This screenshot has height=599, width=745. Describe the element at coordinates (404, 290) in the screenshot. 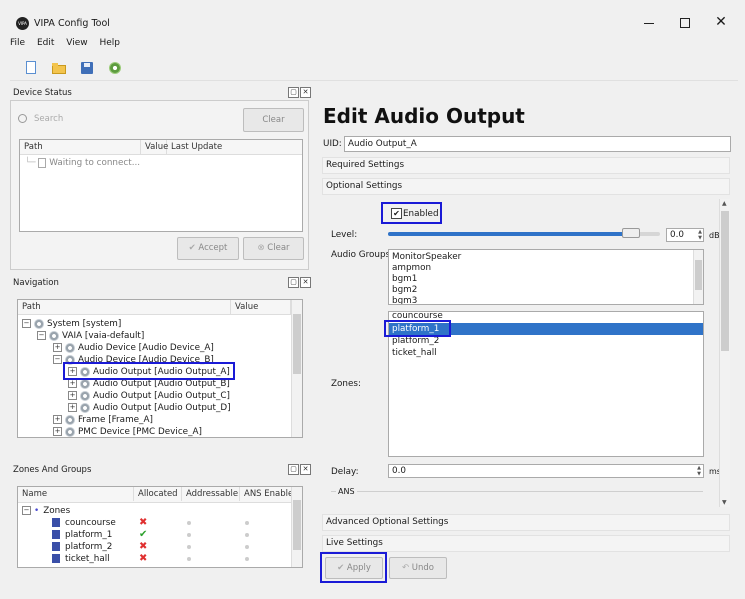

I see `list-item: bgm2` at that location.